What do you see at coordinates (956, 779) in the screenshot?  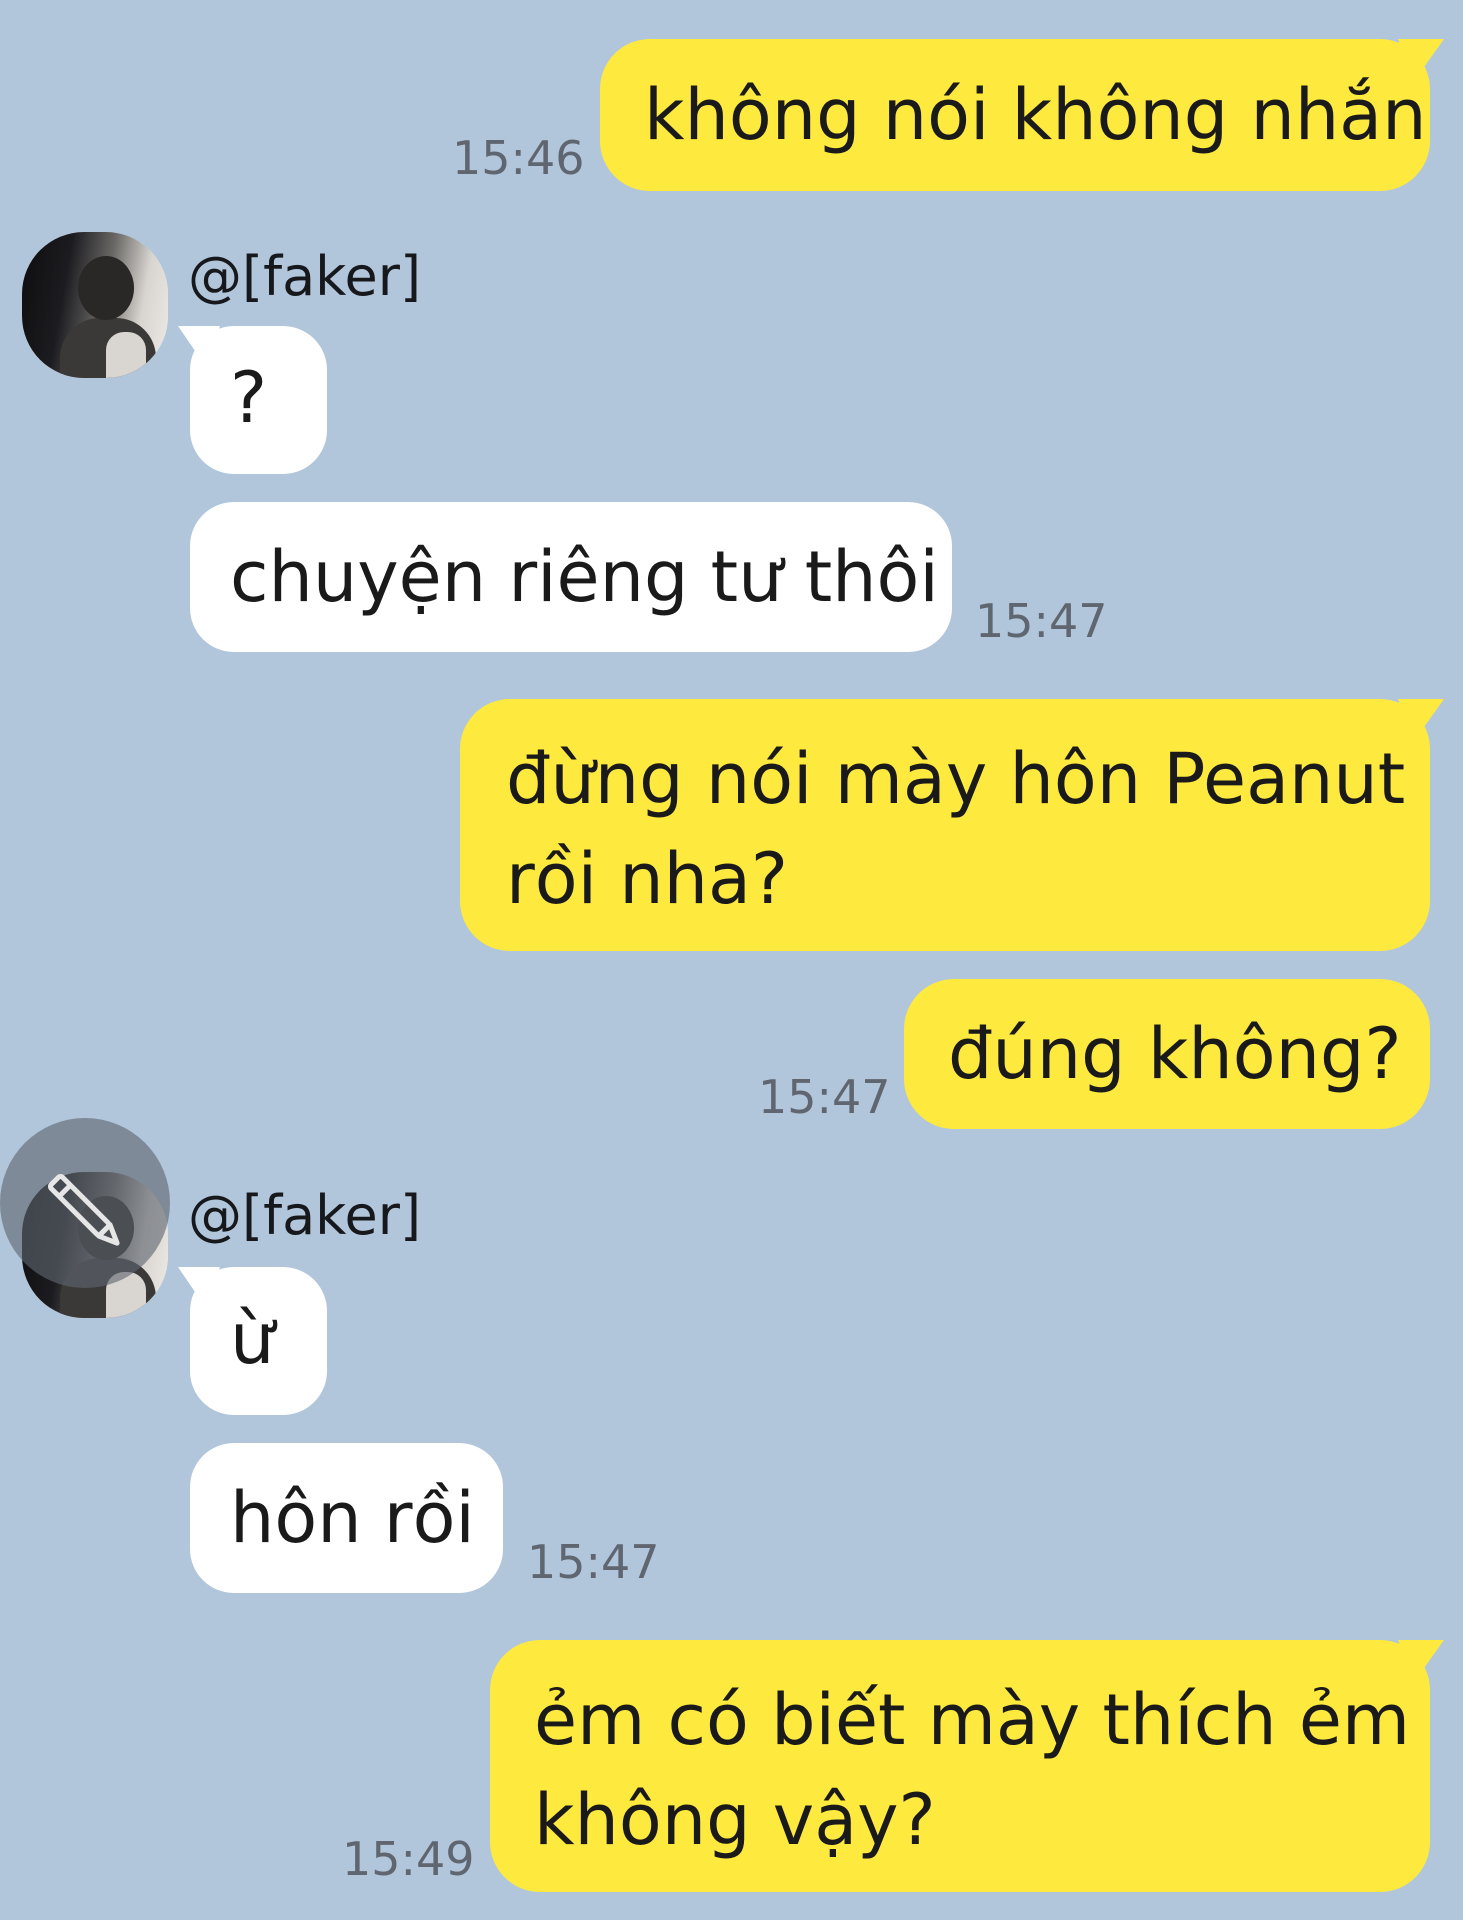 I see `message-line: đừng nói mày hôn Peanut` at bounding box center [956, 779].